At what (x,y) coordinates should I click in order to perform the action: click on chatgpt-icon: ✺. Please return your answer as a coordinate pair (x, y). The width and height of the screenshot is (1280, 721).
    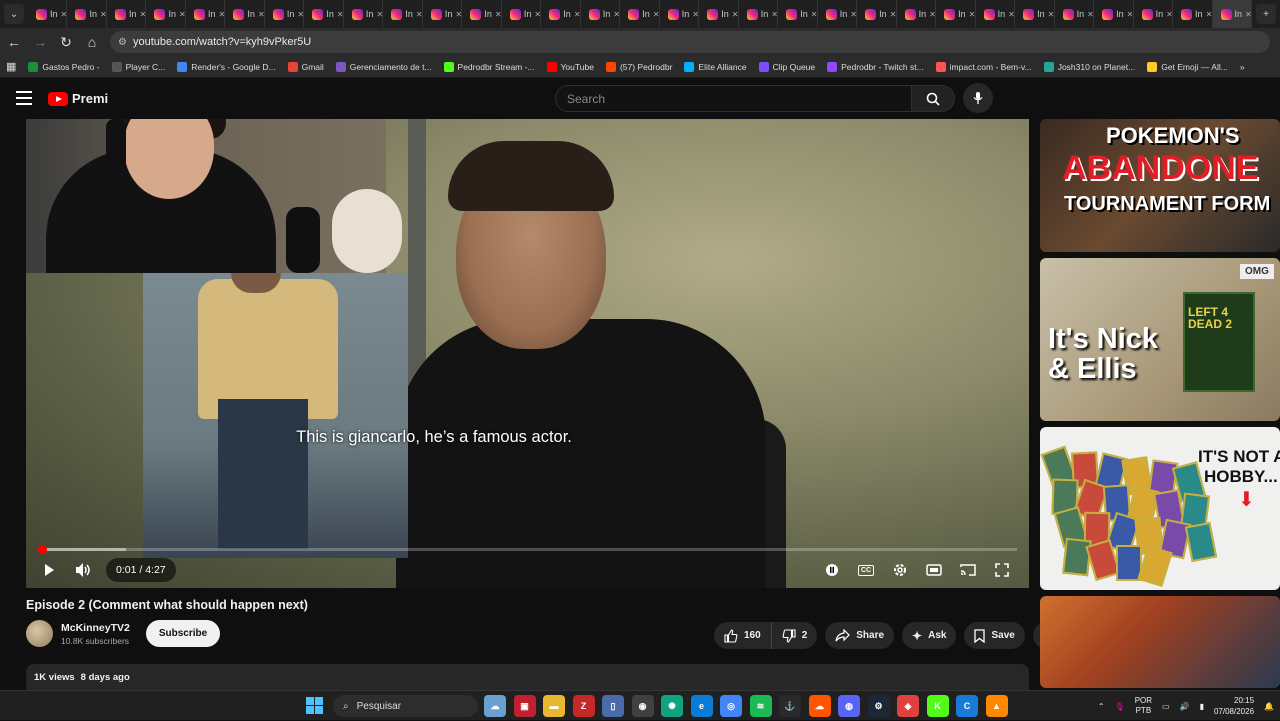
    Looking at the image, I should click on (672, 706).